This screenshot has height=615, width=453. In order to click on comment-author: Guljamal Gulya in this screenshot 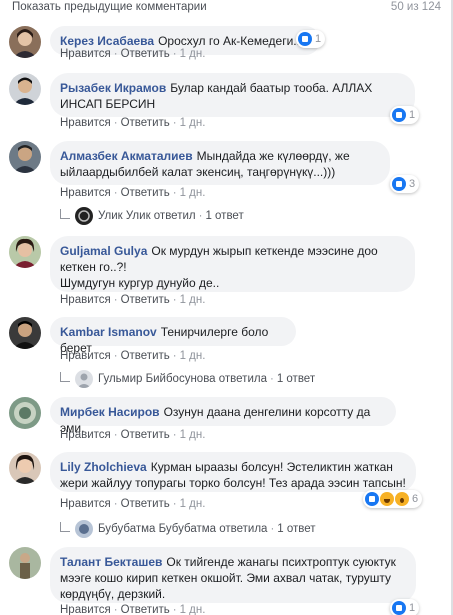, I will do `click(103, 251)`.